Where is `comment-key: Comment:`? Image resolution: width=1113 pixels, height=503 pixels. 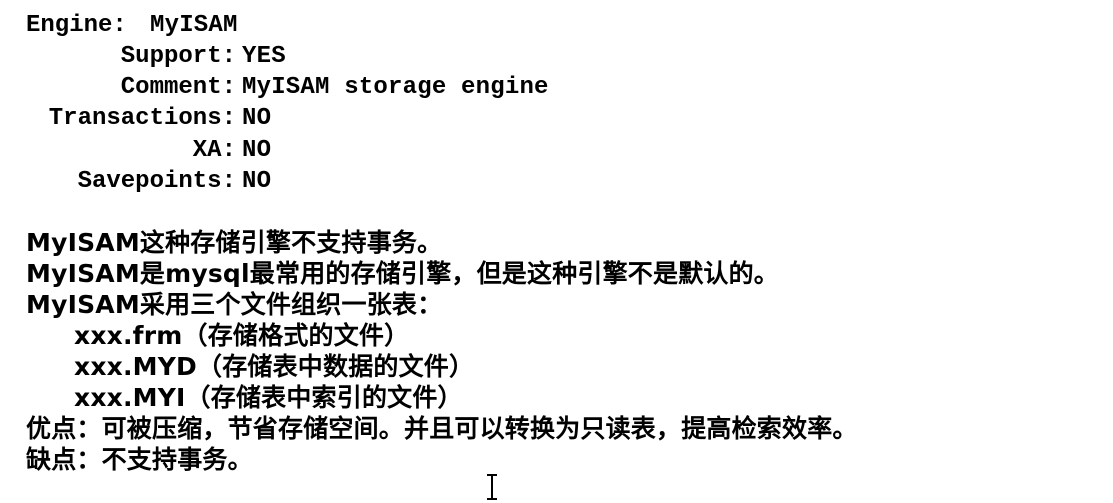
comment-key: Comment: is located at coordinates (178, 87).